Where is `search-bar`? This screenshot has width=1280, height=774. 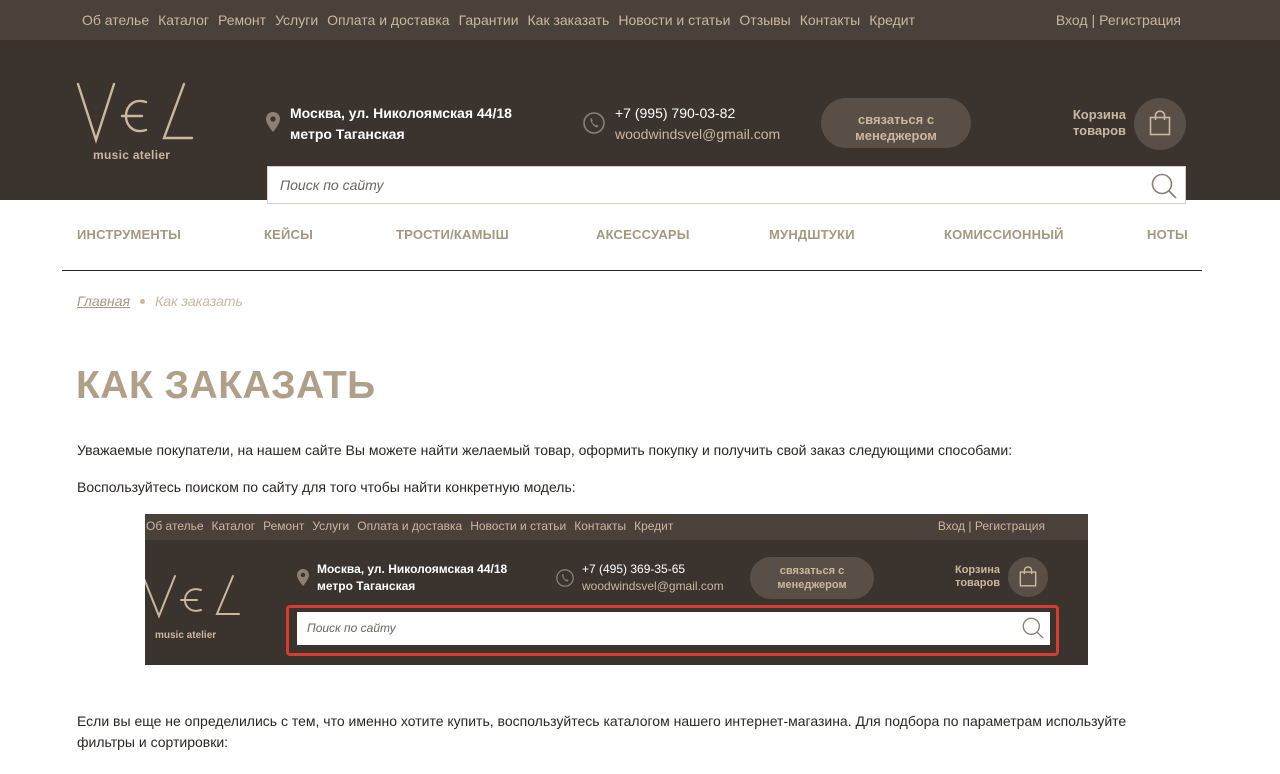
search-bar is located at coordinates (726, 185).